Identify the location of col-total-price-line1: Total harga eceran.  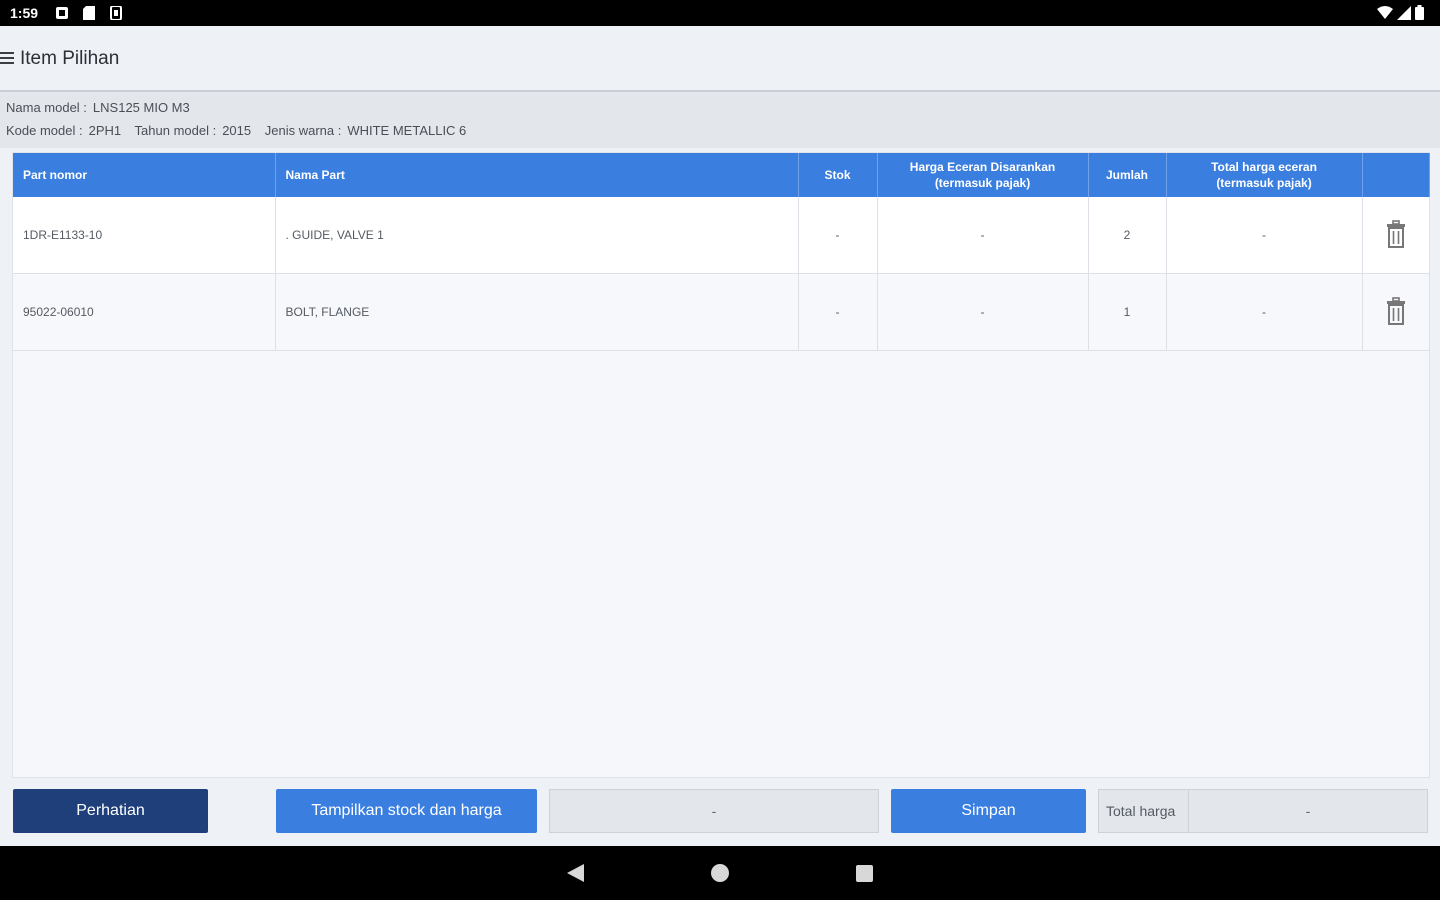
(1264, 167).